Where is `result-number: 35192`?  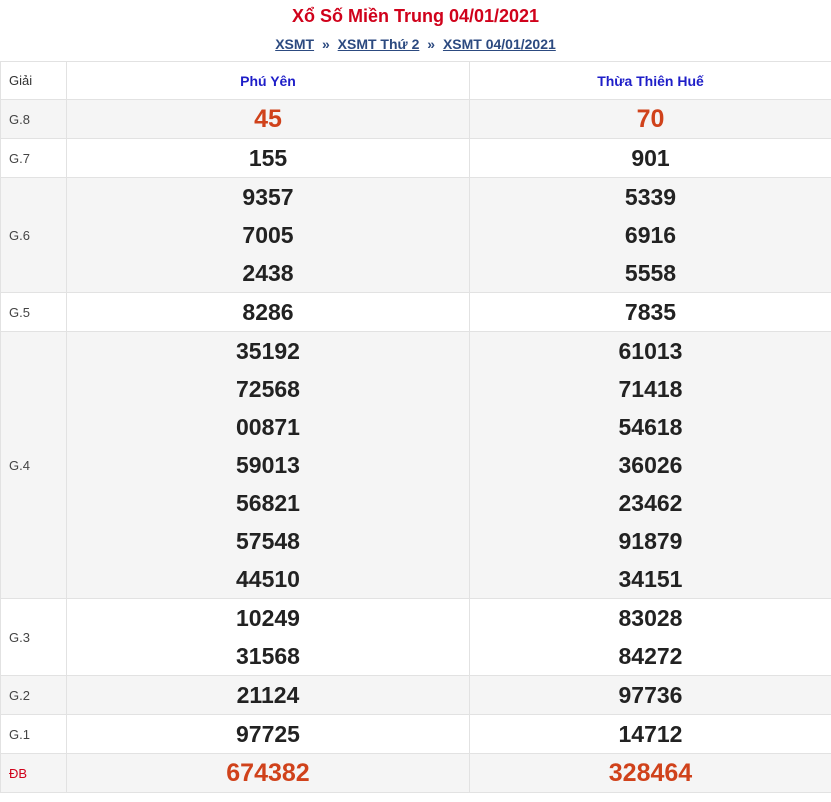
result-number: 35192 is located at coordinates (268, 351).